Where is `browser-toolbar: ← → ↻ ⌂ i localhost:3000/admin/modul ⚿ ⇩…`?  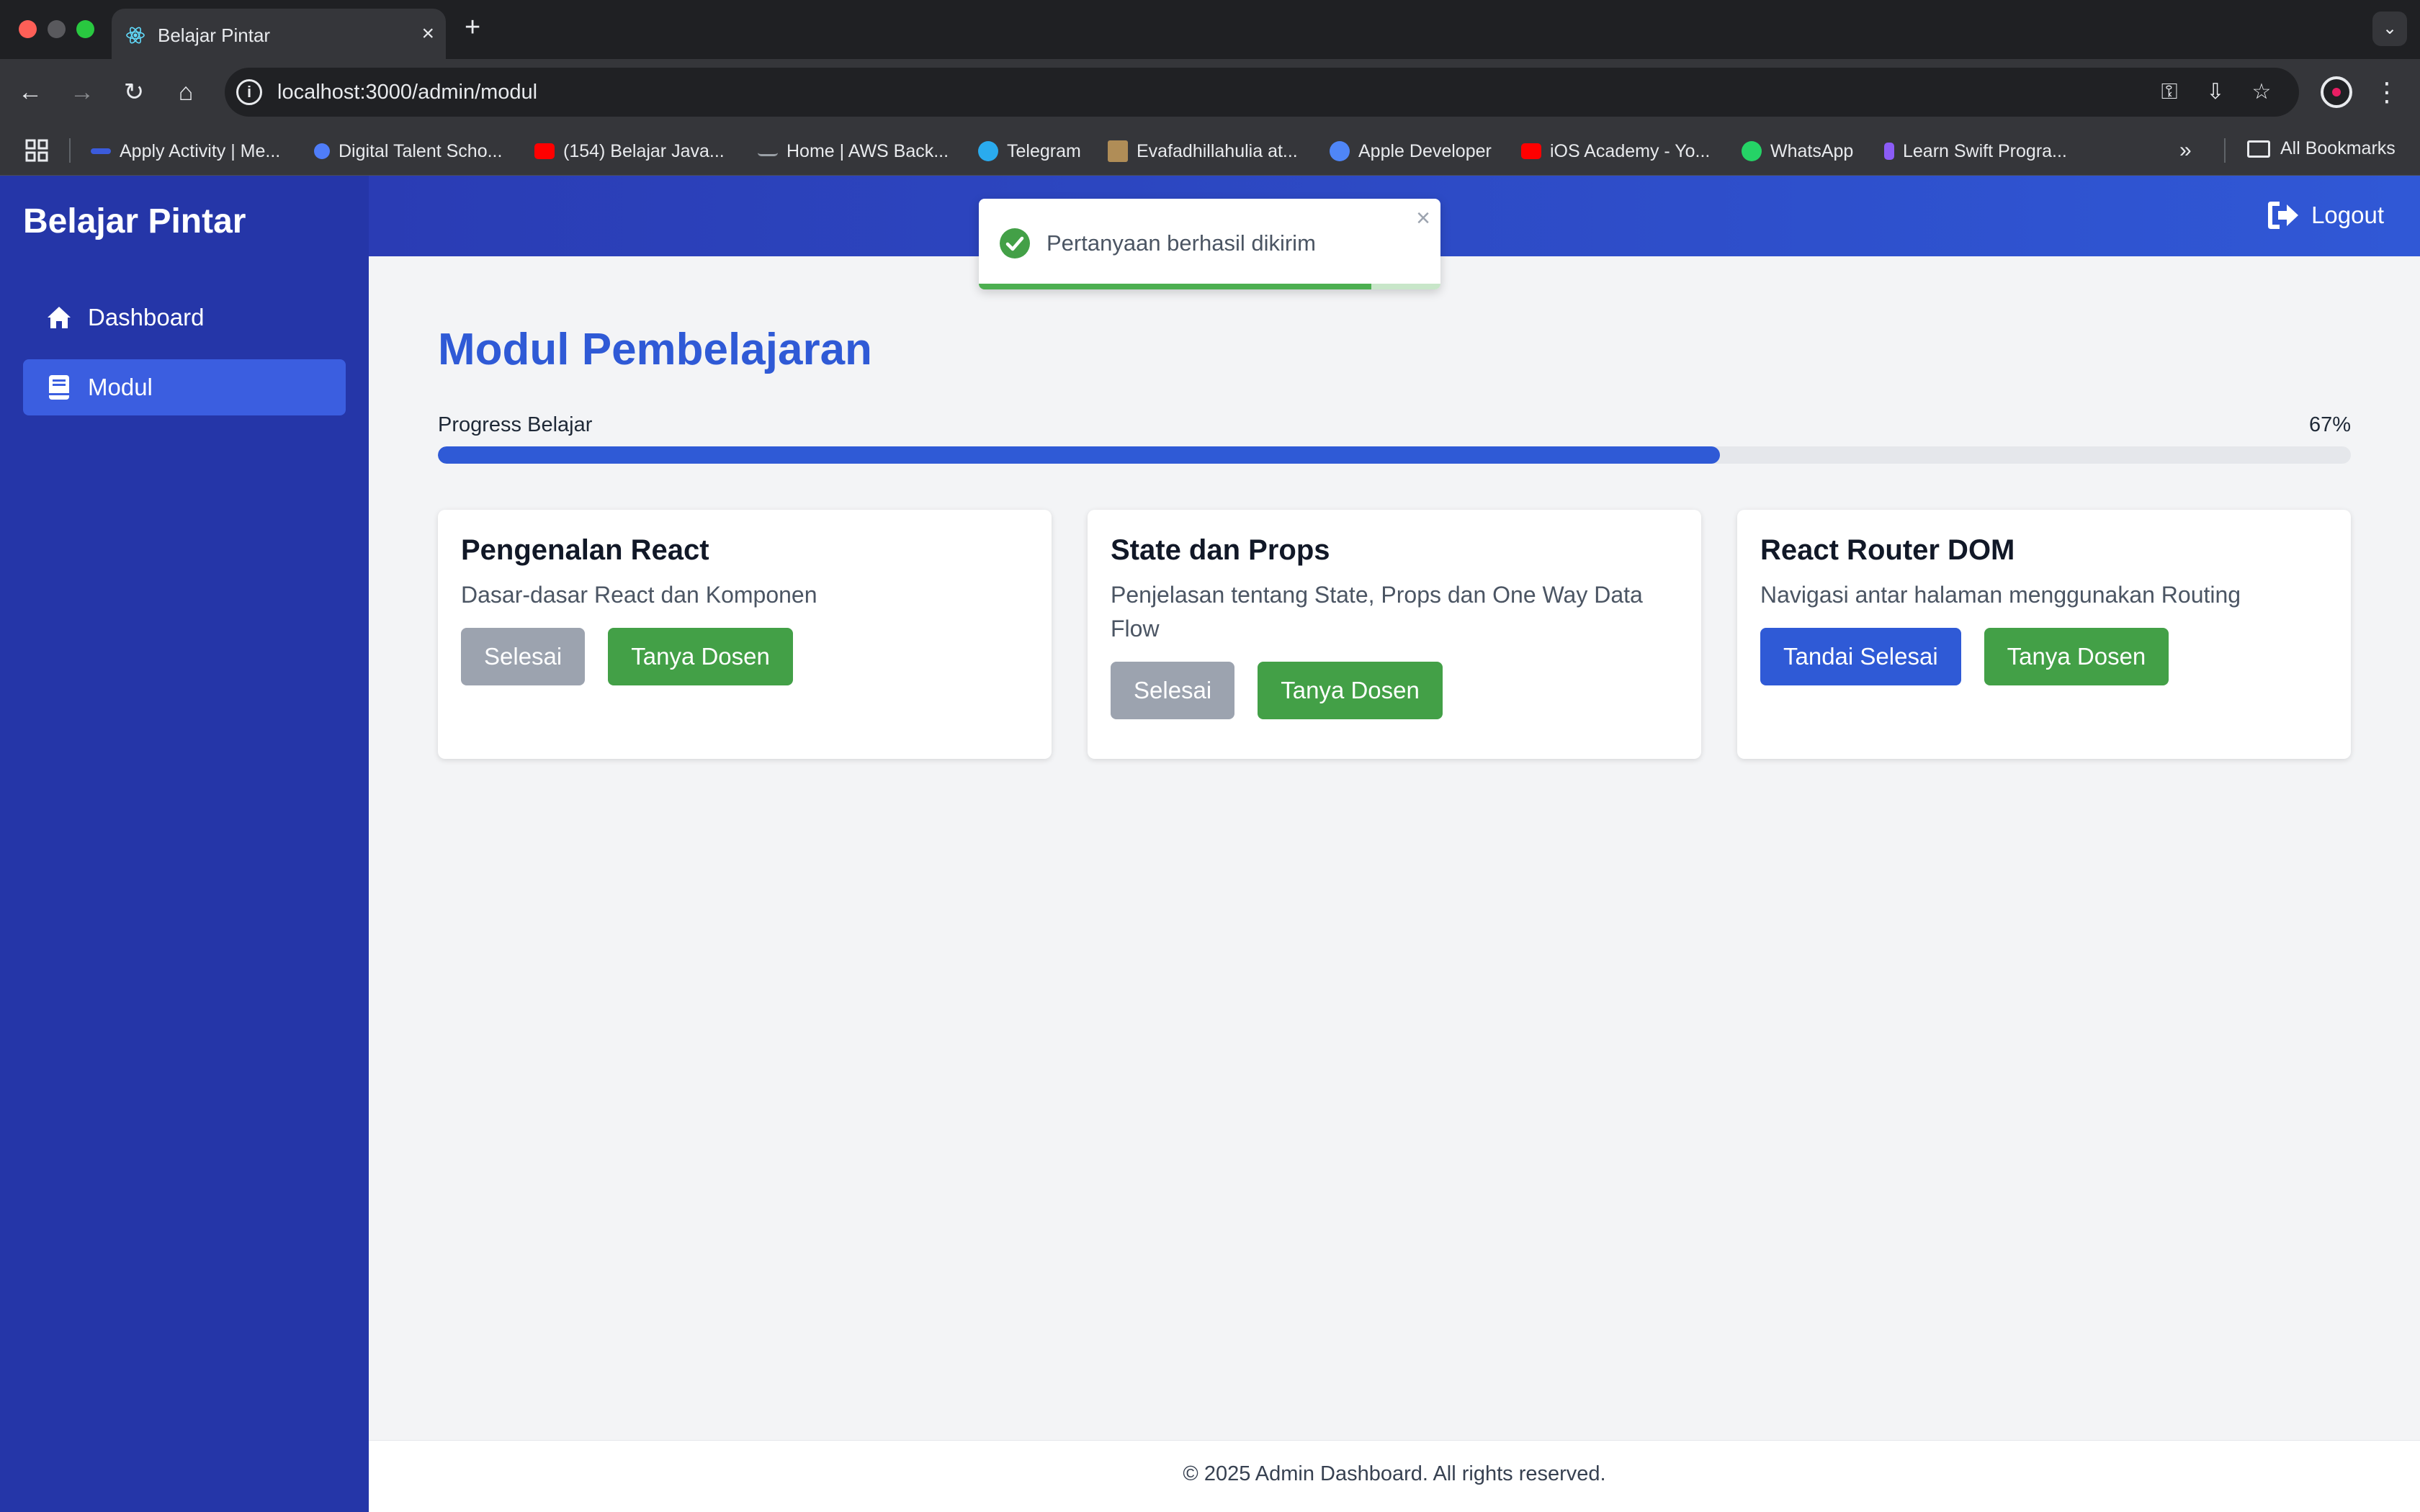
browser-toolbar: ← → ↻ ⌂ i localhost:3000/admin/modul ⚿ ⇩… is located at coordinates (1210, 92).